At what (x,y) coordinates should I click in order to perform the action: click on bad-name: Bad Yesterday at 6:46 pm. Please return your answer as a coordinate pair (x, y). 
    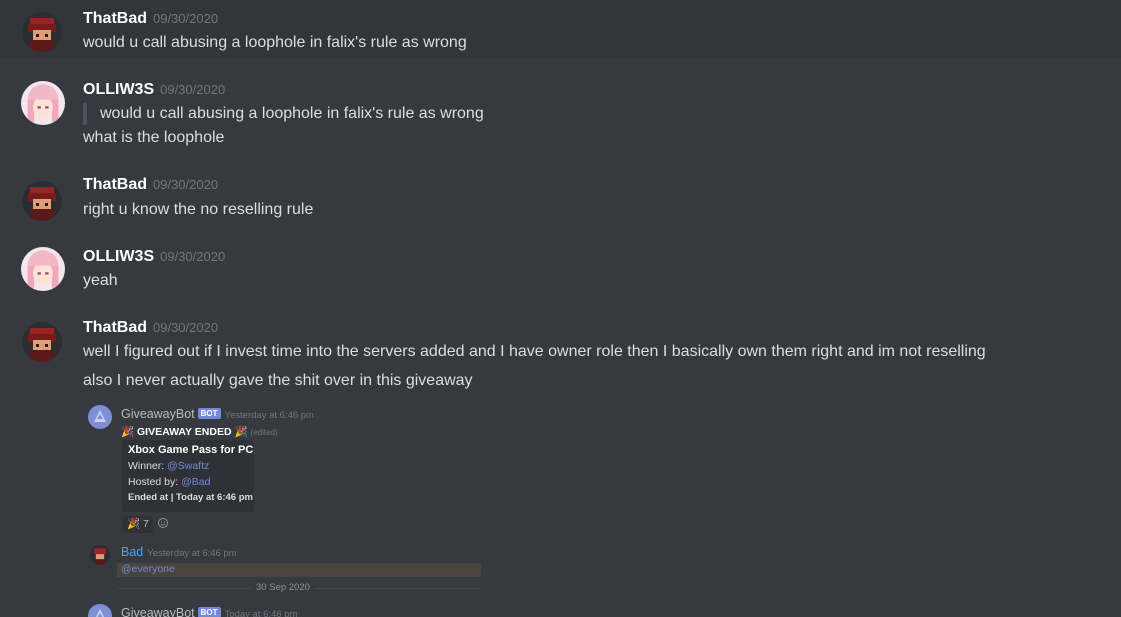
    Looking at the image, I should click on (179, 552).